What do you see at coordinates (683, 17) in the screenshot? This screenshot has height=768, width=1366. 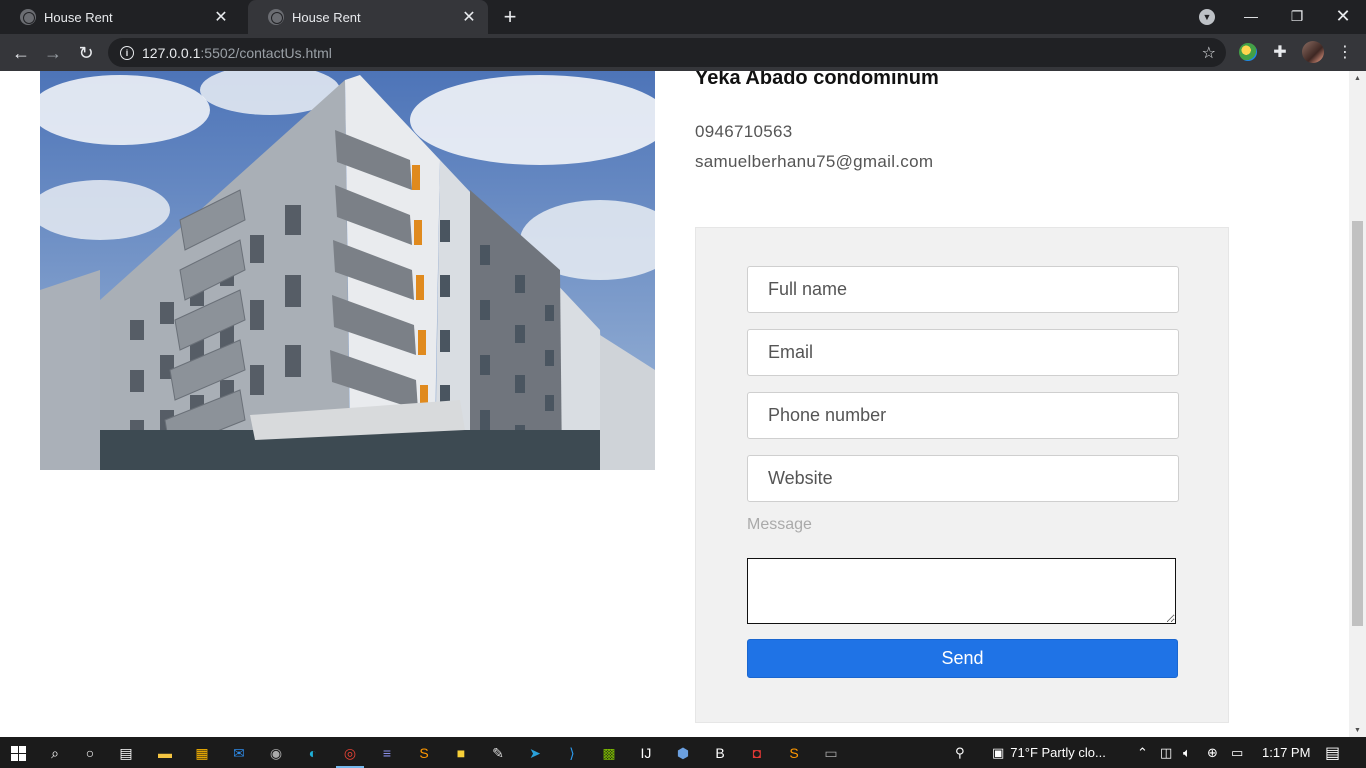 I see `browser-tabstrip: House Rent ✕ House Rent ✕ + ▼ — ❐ ✕` at bounding box center [683, 17].